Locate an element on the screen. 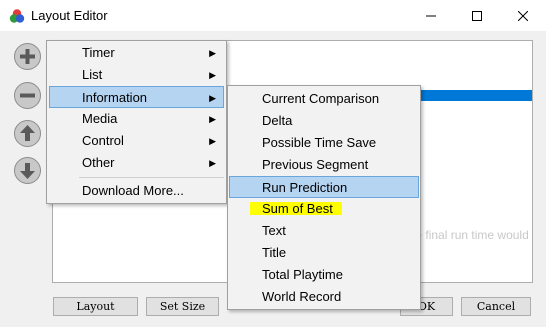 The width and height of the screenshot is (546, 327). menu-item-label: Control is located at coordinates (103, 140).